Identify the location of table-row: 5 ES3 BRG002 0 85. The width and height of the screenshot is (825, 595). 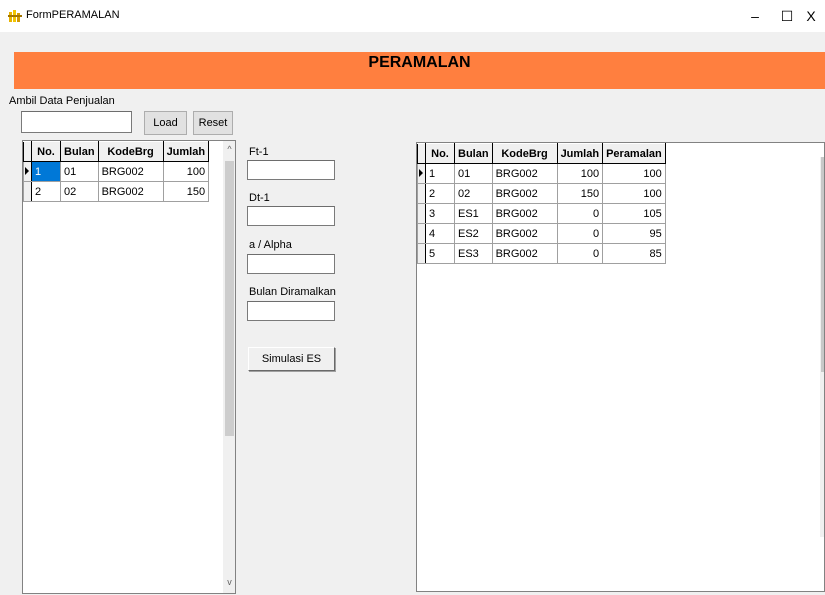
(541, 253).